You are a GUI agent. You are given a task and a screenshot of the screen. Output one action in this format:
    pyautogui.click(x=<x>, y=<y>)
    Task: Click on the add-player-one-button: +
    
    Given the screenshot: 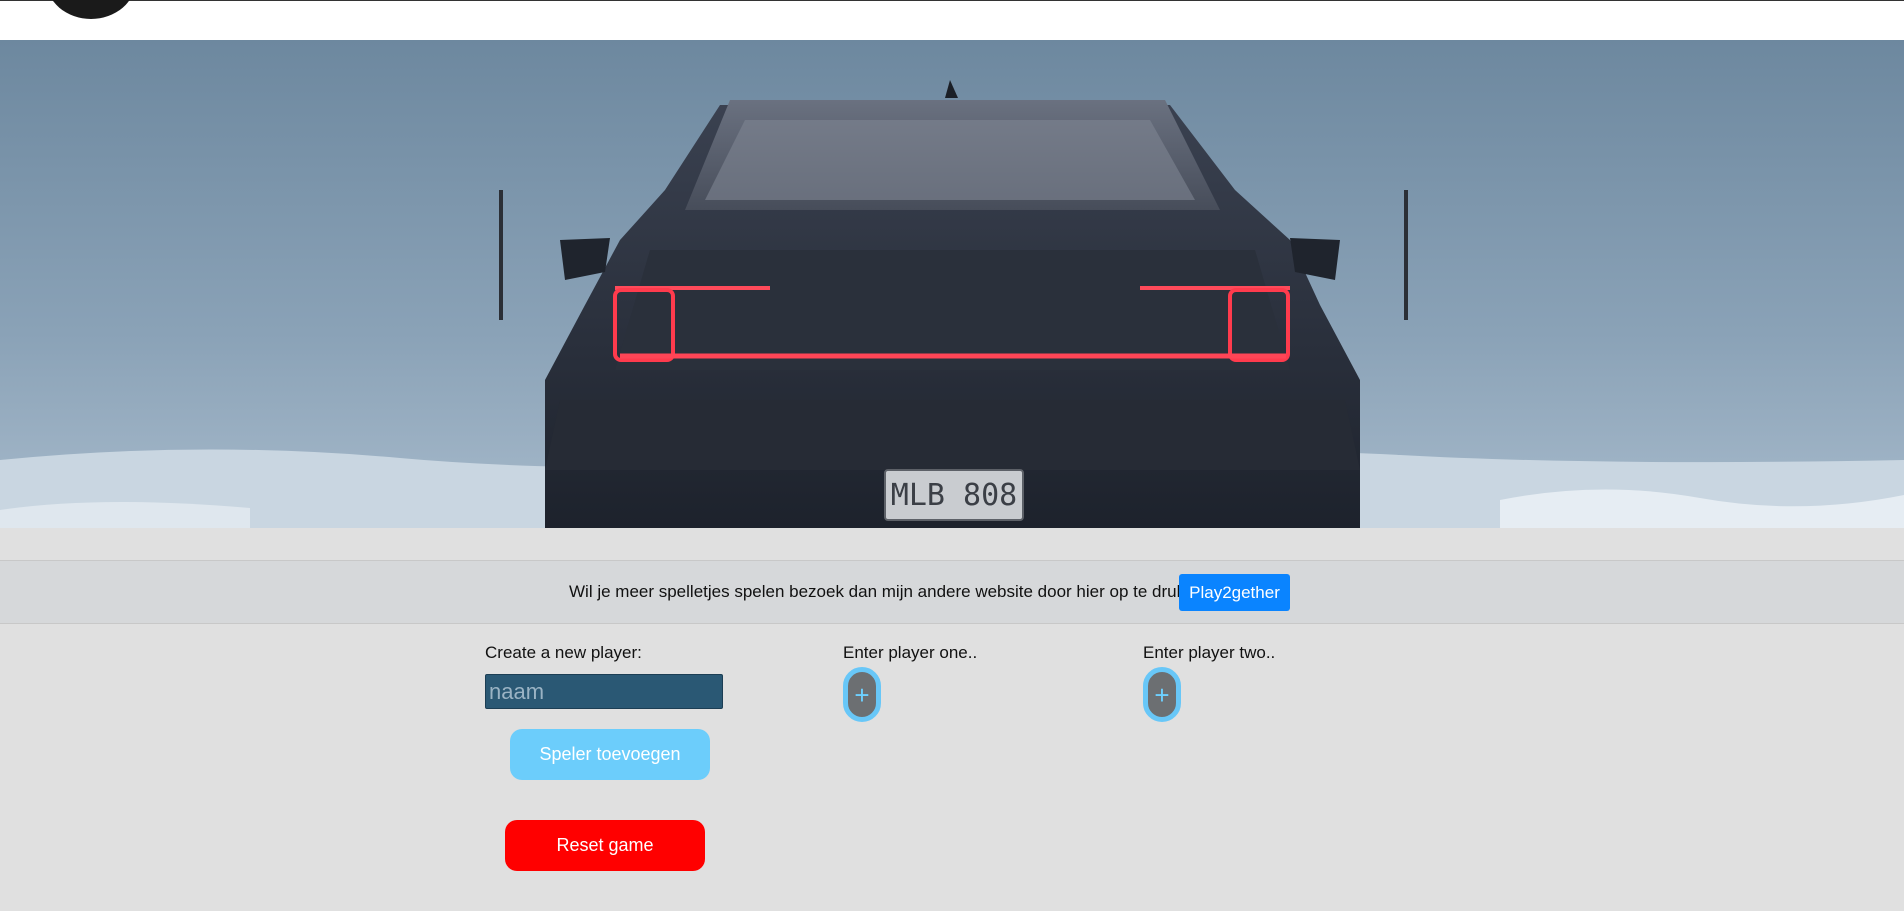 What is the action you would take?
    pyautogui.click(x=862, y=694)
    